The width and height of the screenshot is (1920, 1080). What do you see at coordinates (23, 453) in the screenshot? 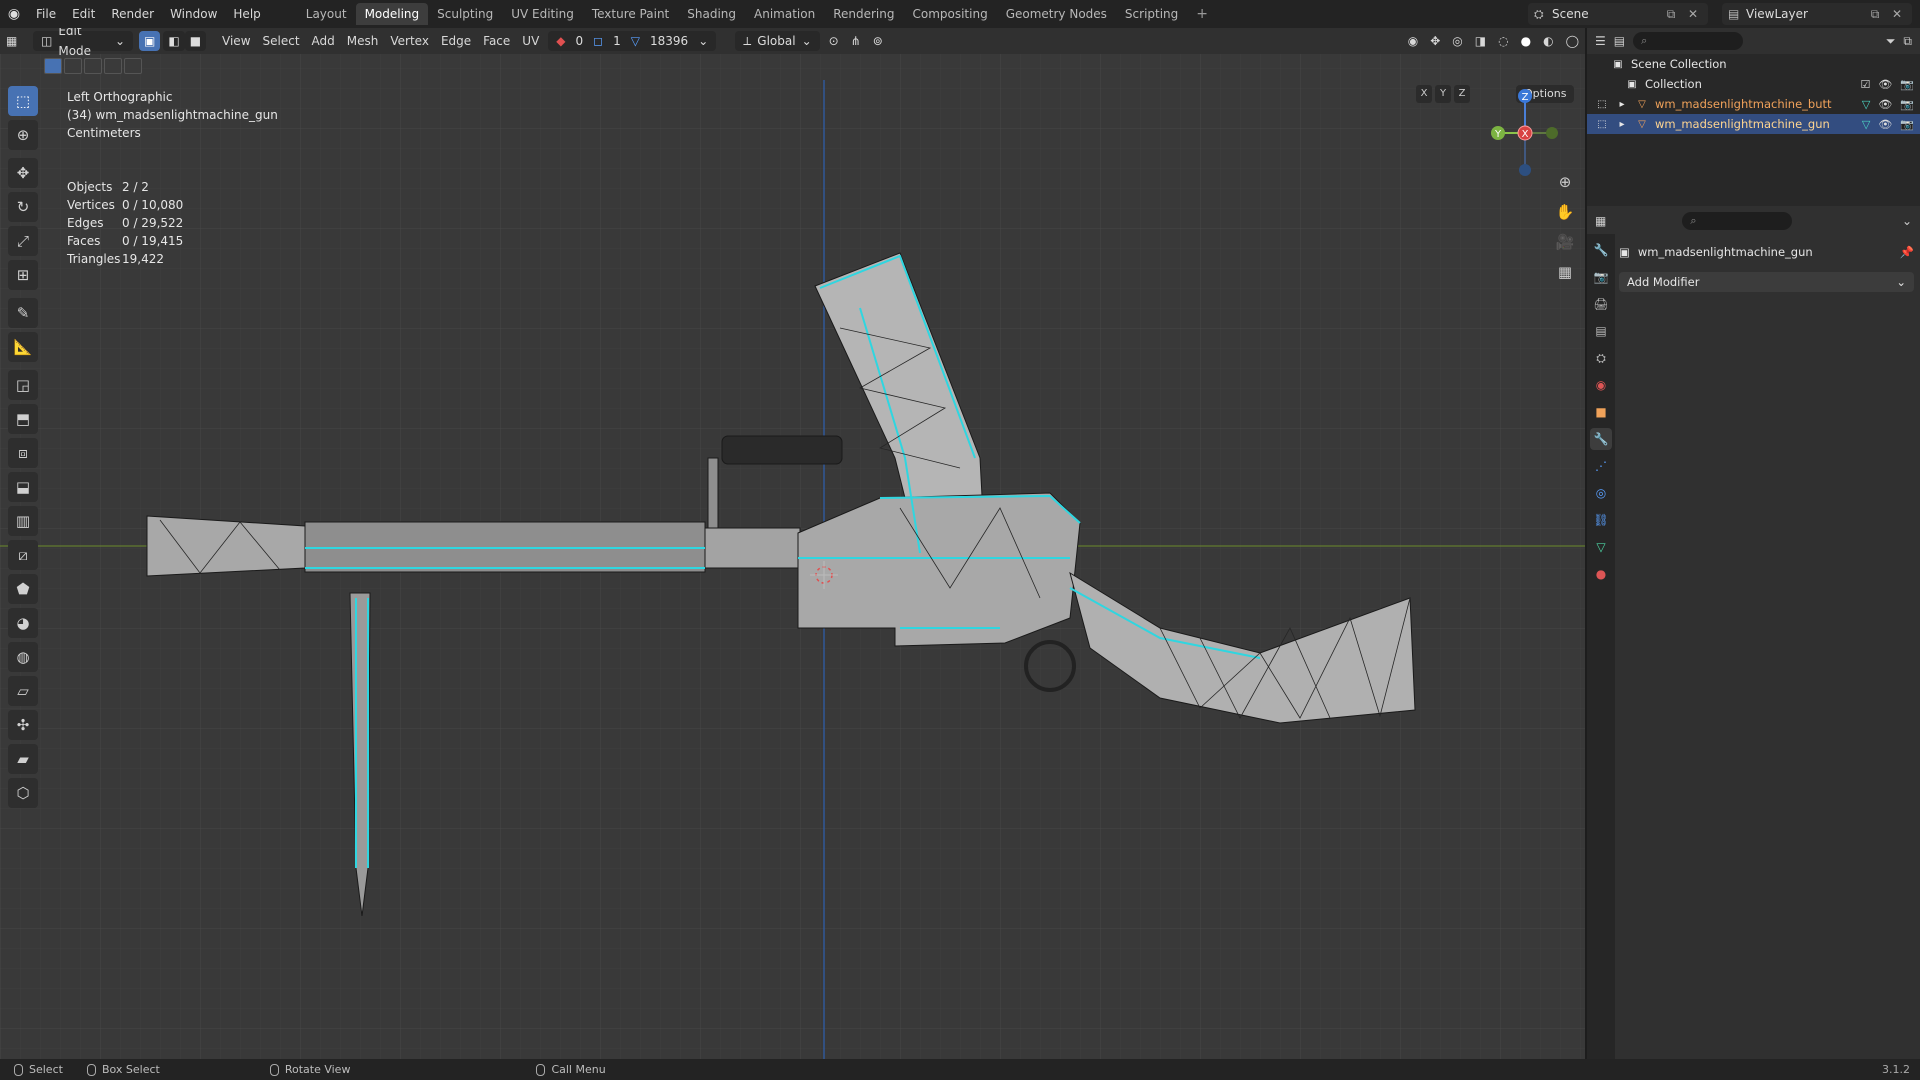
I see `inset-tool-icon: ⧈` at bounding box center [23, 453].